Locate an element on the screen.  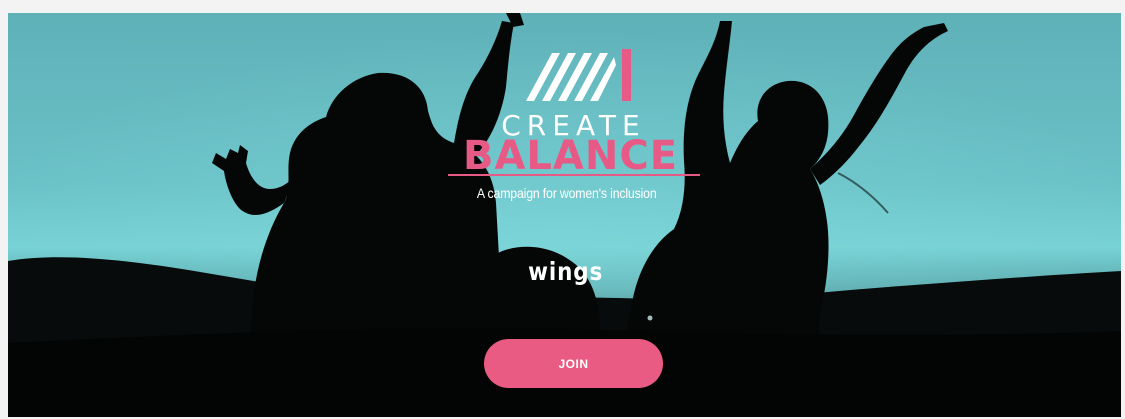
campaign-title-balance: BALANCE is located at coordinates (570, 156).